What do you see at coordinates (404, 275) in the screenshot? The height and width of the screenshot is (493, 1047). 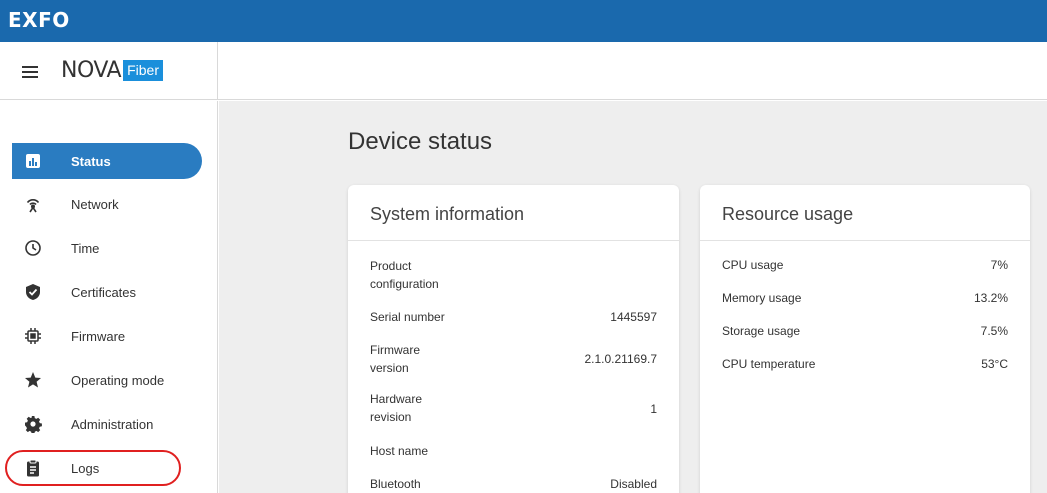 I see `info-label: Product configuration` at bounding box center [404, 275].